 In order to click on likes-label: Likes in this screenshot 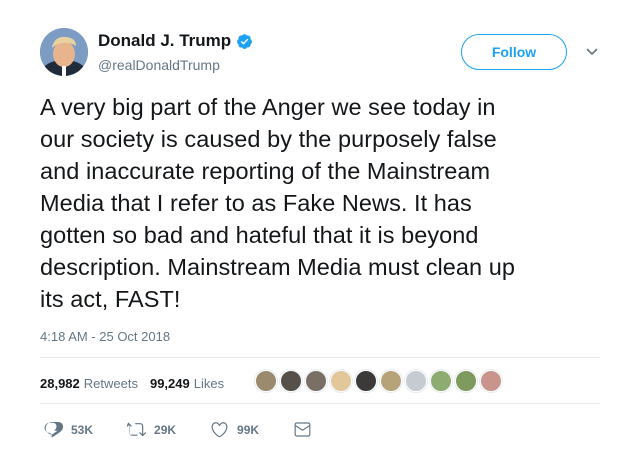, I will do `click(209, 383)`.